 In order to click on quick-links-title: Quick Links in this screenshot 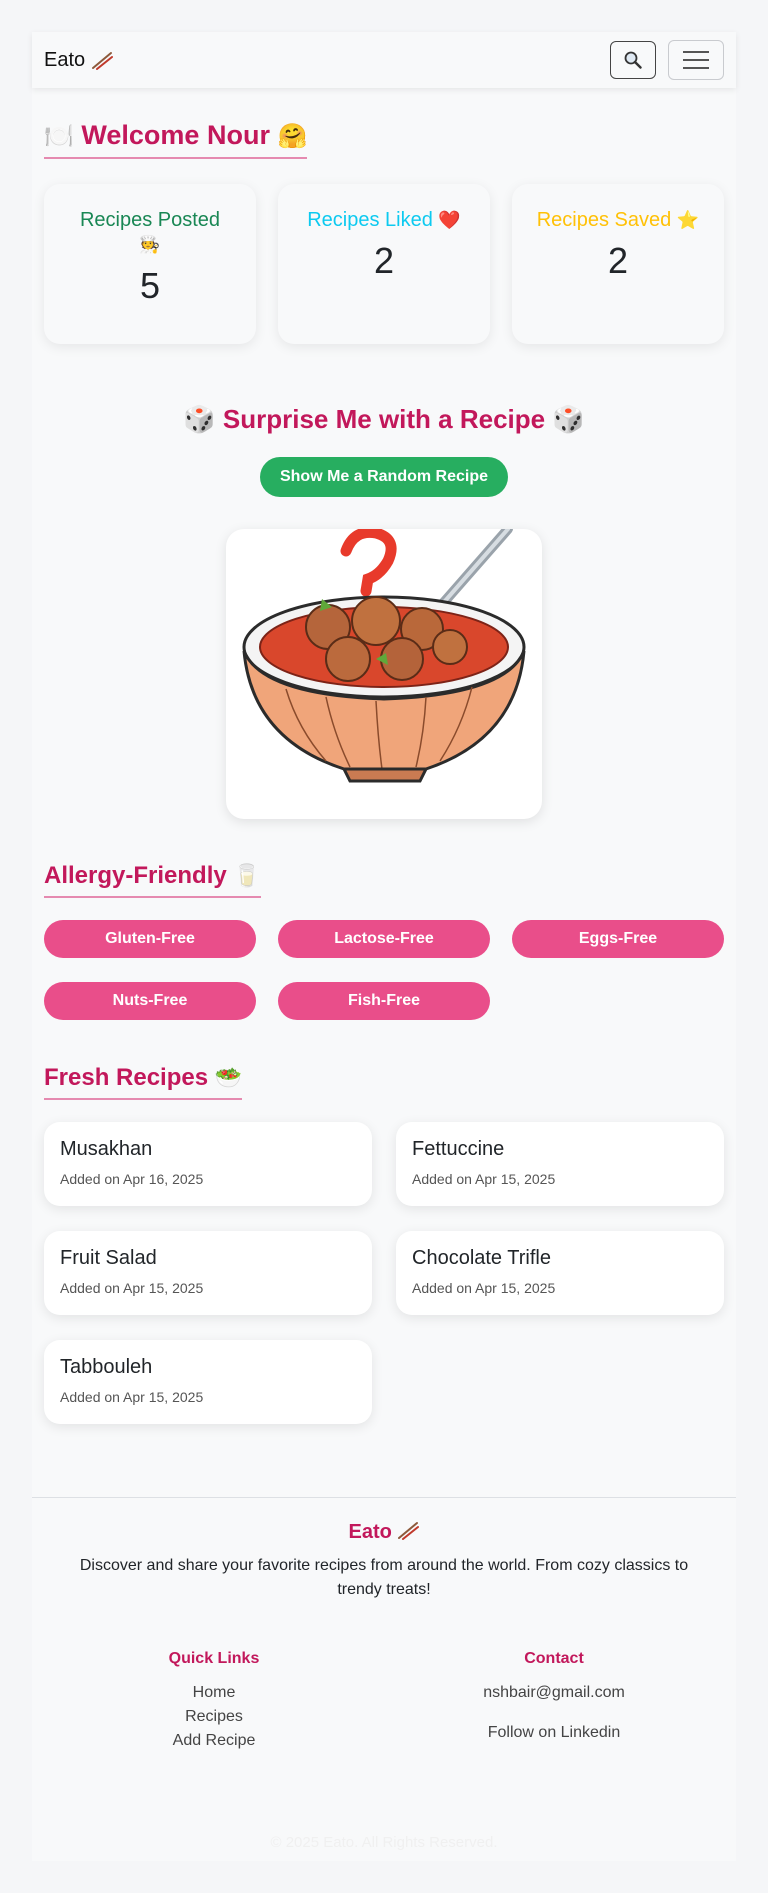, I will do `click(214, 1658)`.